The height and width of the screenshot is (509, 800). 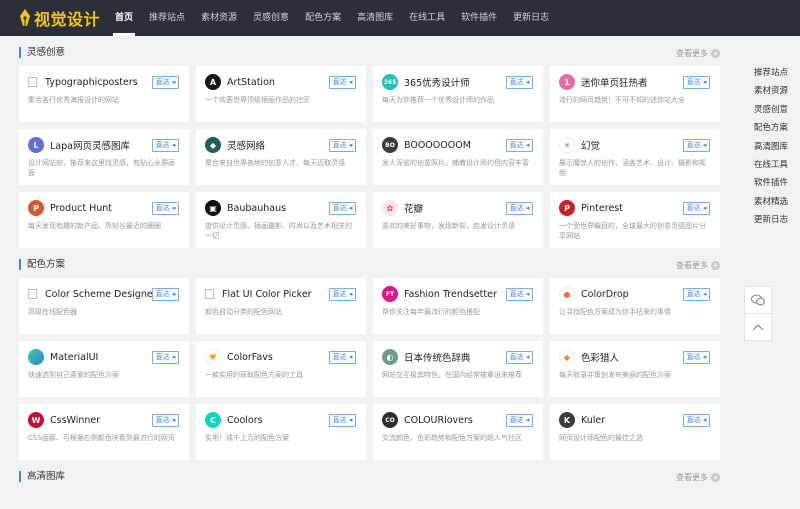 What do you see at coordinates (635, 369) in the screenshot?
I see `site-card: ◆ 色彩猎人 直达 ◂ 每天收录并策划发布美丽的配色方案` at bounding box center [635, 369].